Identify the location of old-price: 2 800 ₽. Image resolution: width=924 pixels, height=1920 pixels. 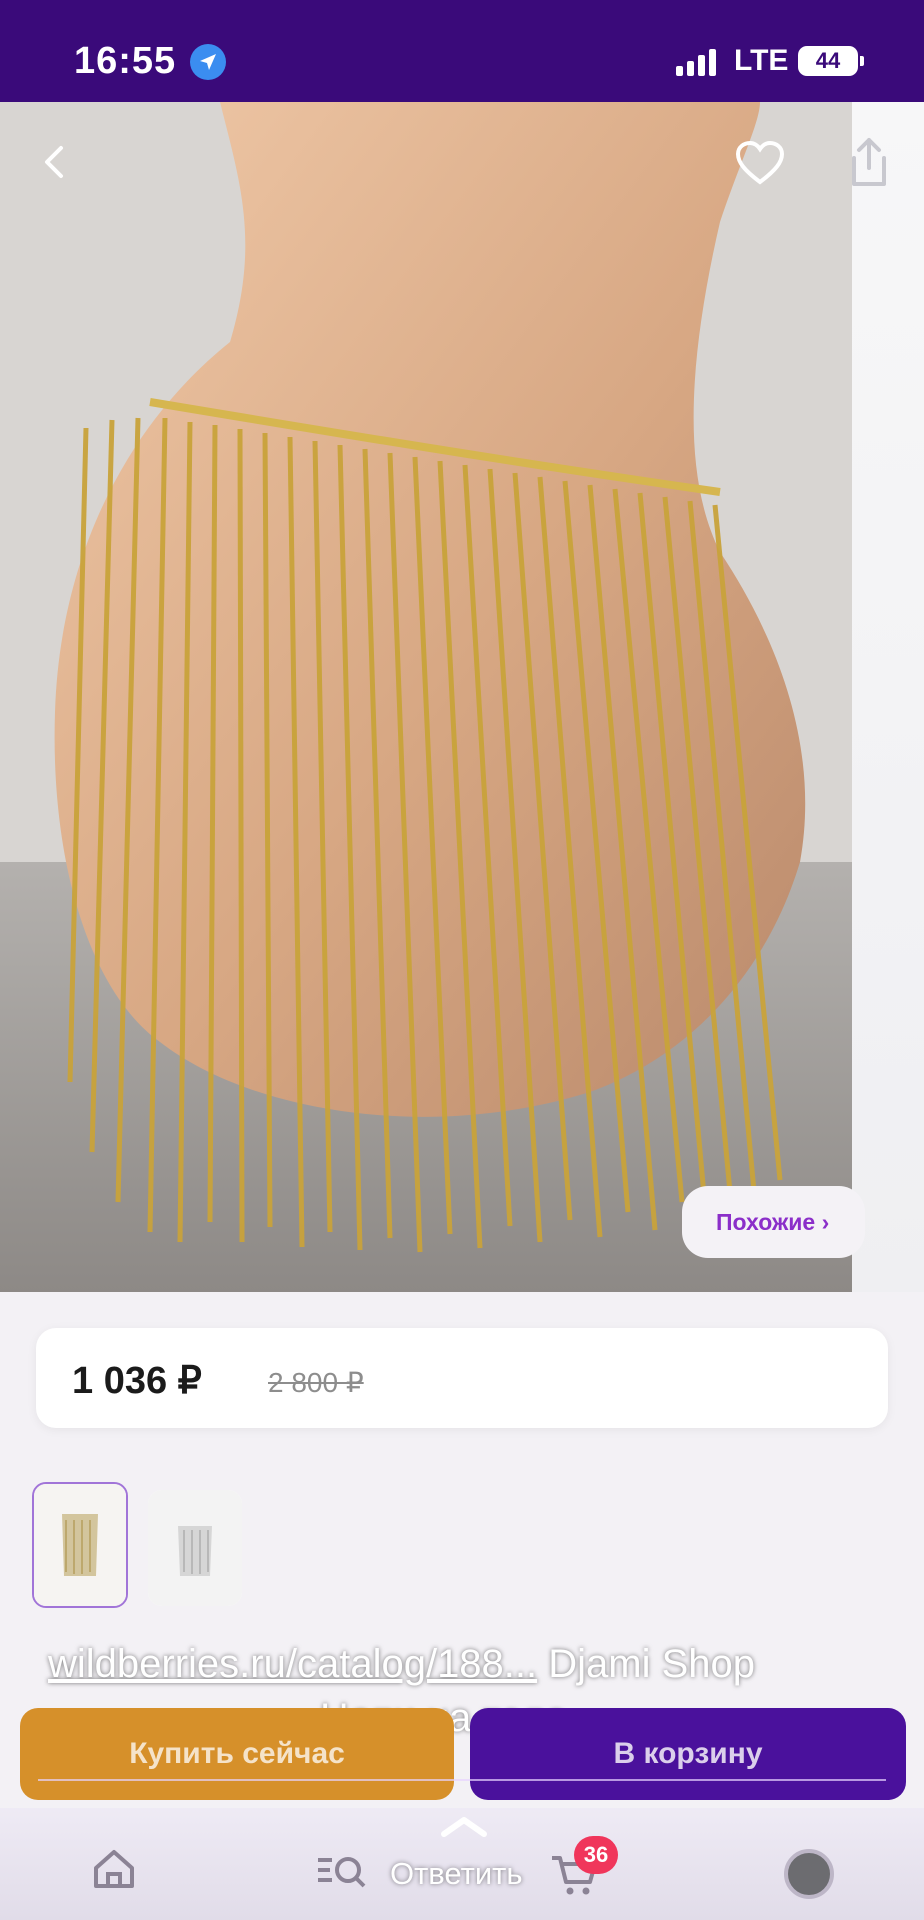
(316, 1382).